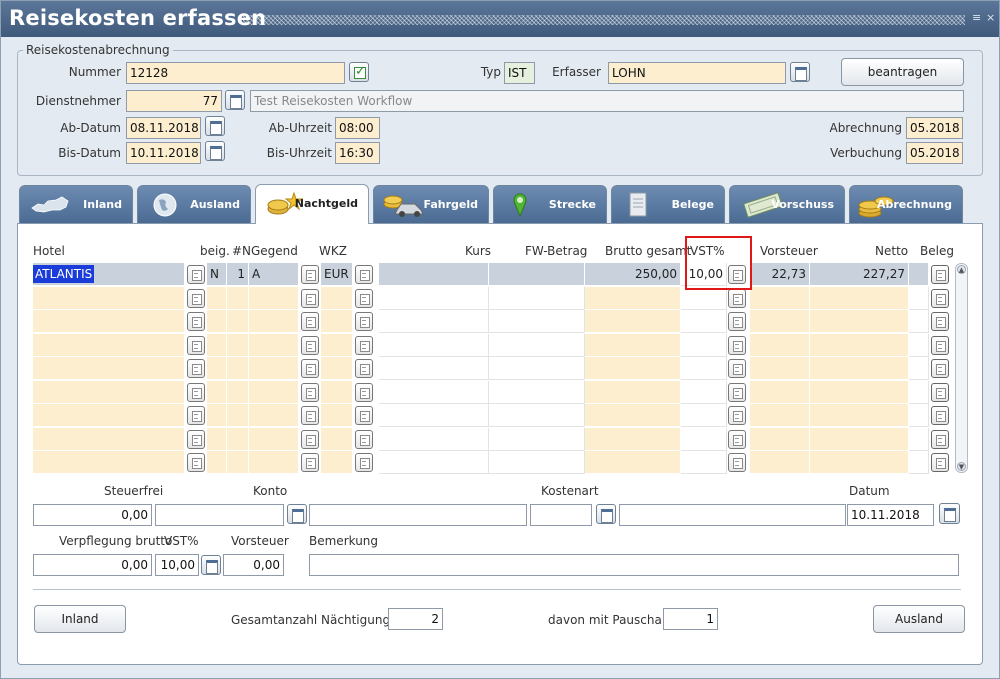 The image size is (1000, 679). What do you see at coordinates (217, 274) in the screenshot?
I see `beig-cell: N` at bounding box center [217, 274].